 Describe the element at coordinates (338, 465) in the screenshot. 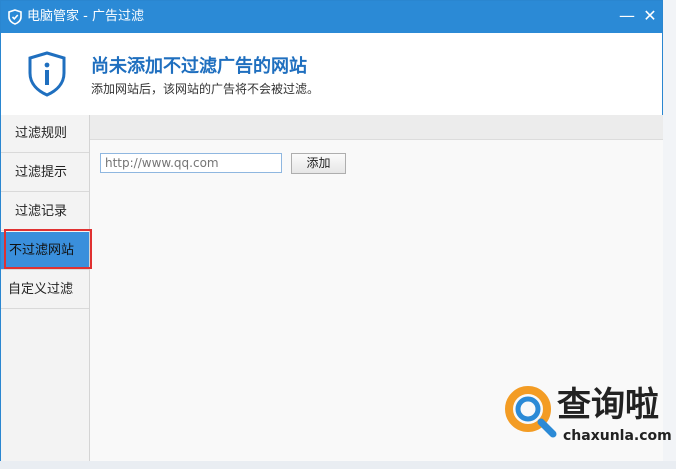

I see `background-app-strip` at that location.